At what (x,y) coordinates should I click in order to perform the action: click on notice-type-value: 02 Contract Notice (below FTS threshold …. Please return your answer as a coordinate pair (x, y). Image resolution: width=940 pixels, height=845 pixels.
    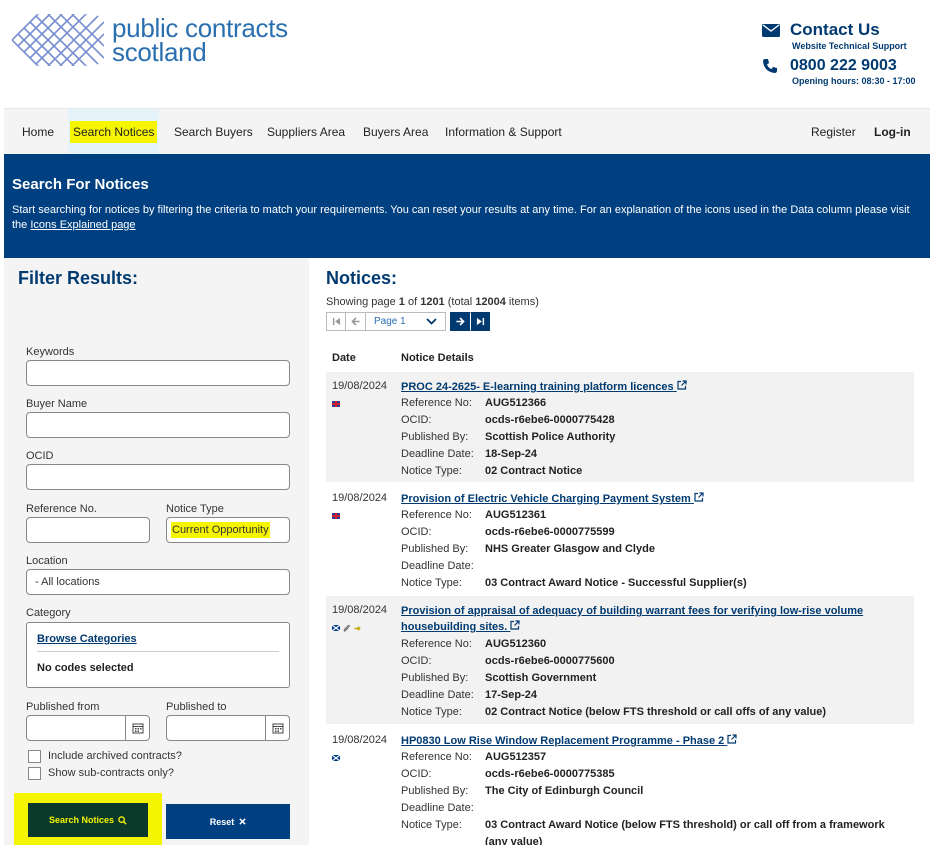
    Looking at the image, I should click on (656, 712).